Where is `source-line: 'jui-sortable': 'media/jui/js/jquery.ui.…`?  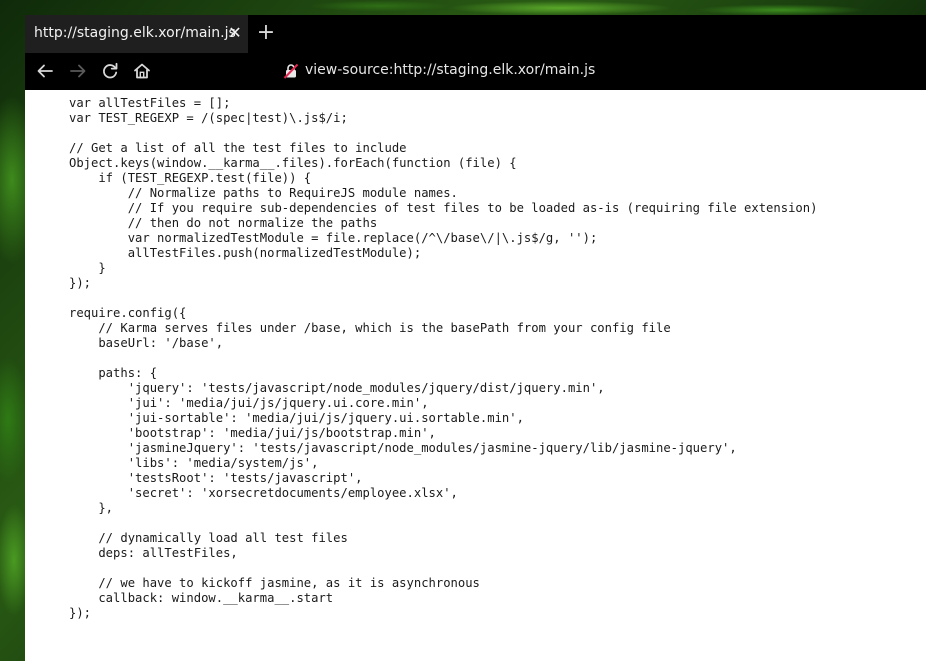
source-line: 'jui-sortable': 'media/jui/js/jquery.ui.… is located at coordinates (296, 418).